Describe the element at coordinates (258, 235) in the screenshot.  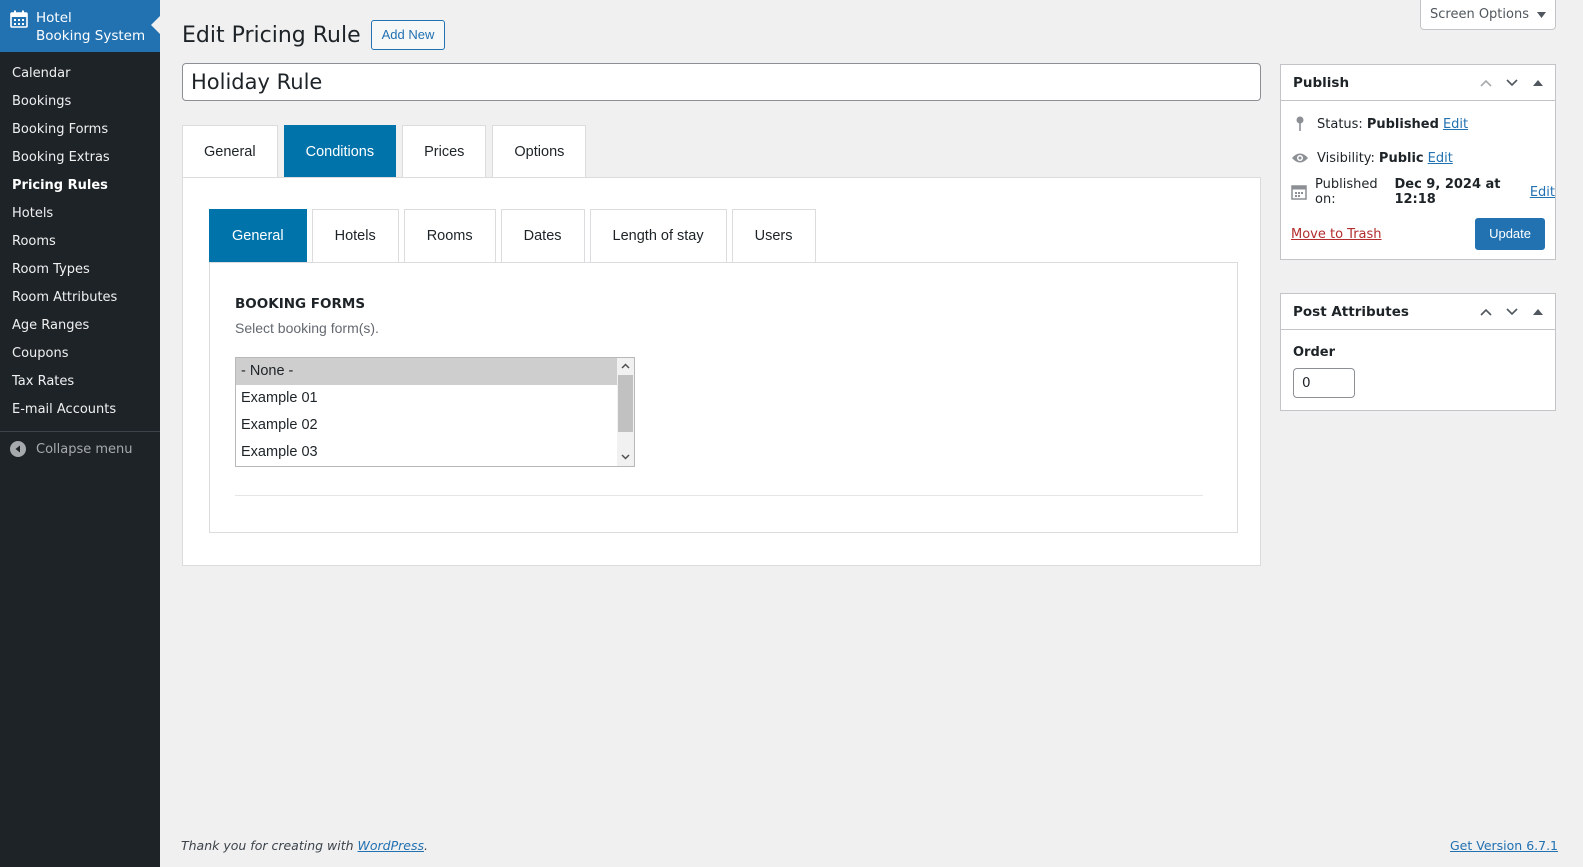
I see `subtab-general: General` at that location.